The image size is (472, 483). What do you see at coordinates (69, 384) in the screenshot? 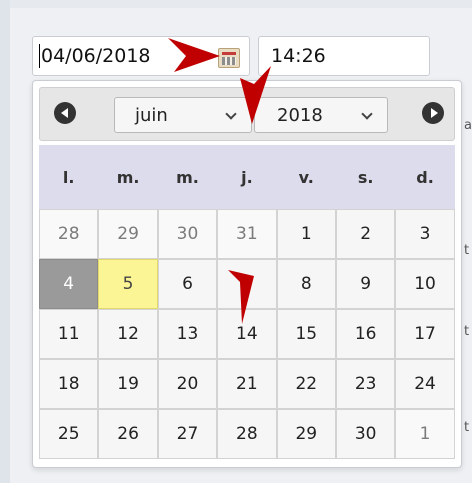
I see `calendar-day: 18` at bounding box center [69, 384].